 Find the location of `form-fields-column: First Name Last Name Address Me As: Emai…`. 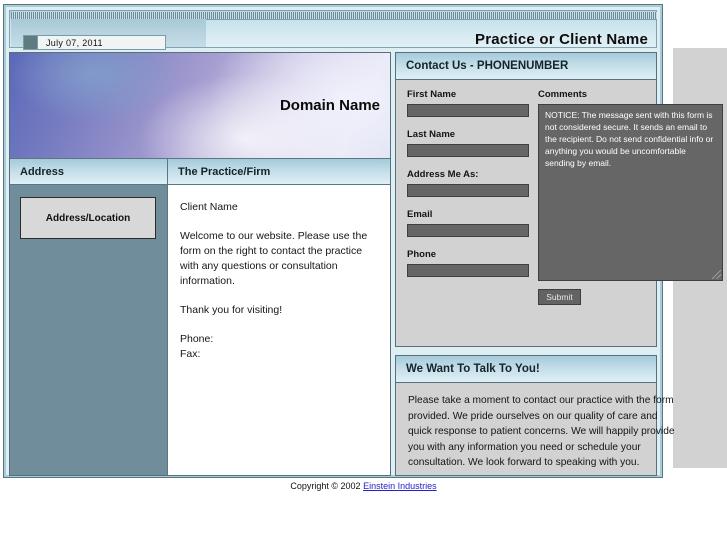

form-fields-column: First Name Last Name Address Me As: Emai… is located at coordinates (471, 189).